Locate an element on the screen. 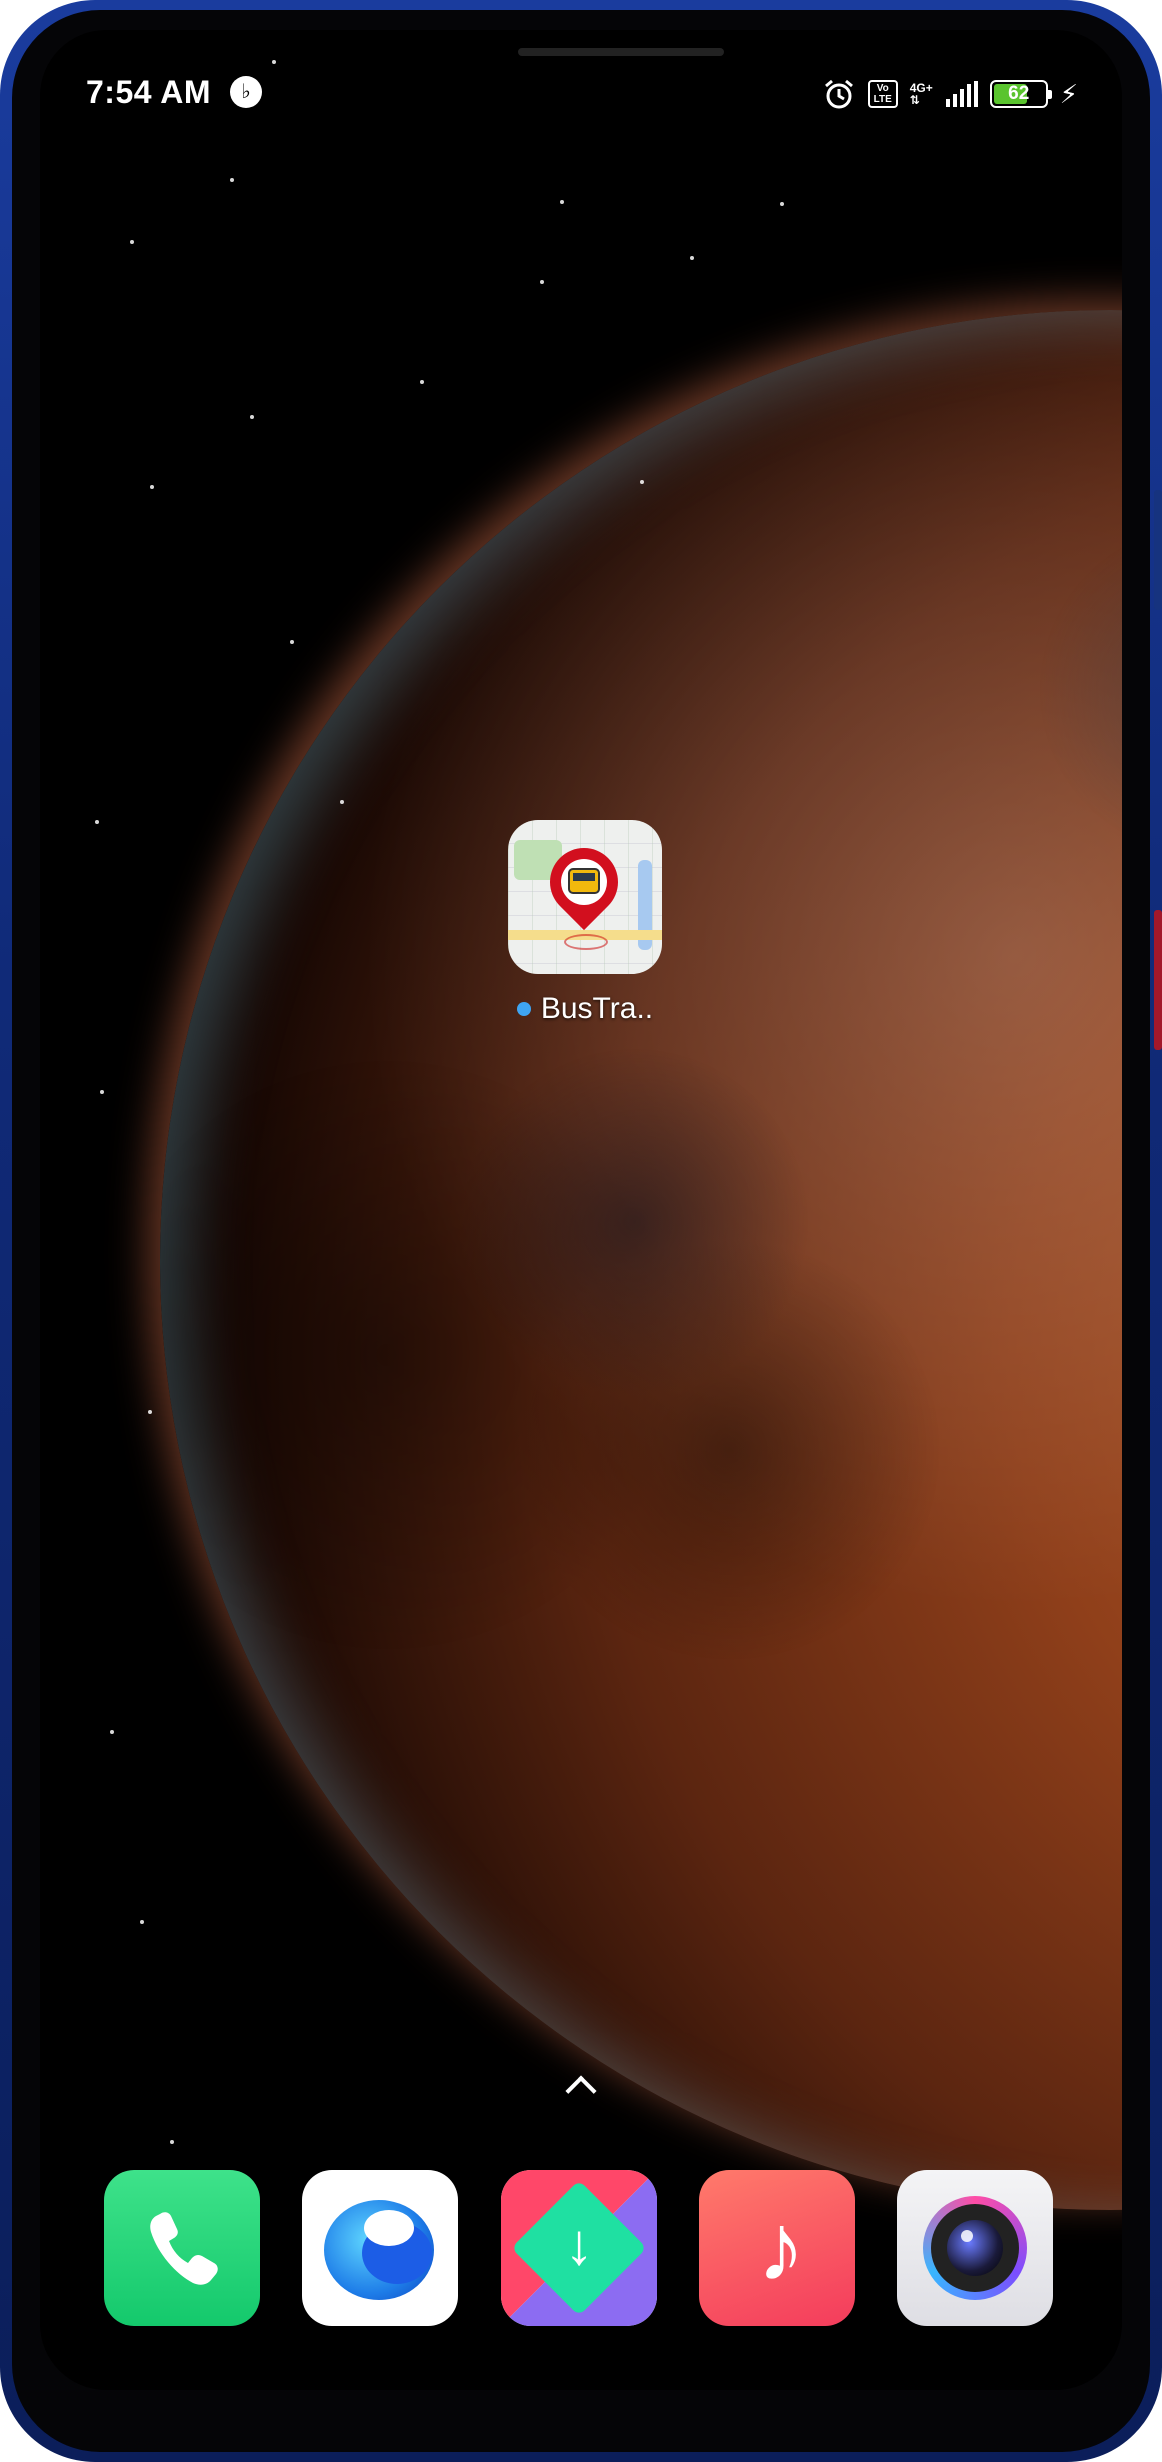  camera-lens is located at coordinates (975, 2248).